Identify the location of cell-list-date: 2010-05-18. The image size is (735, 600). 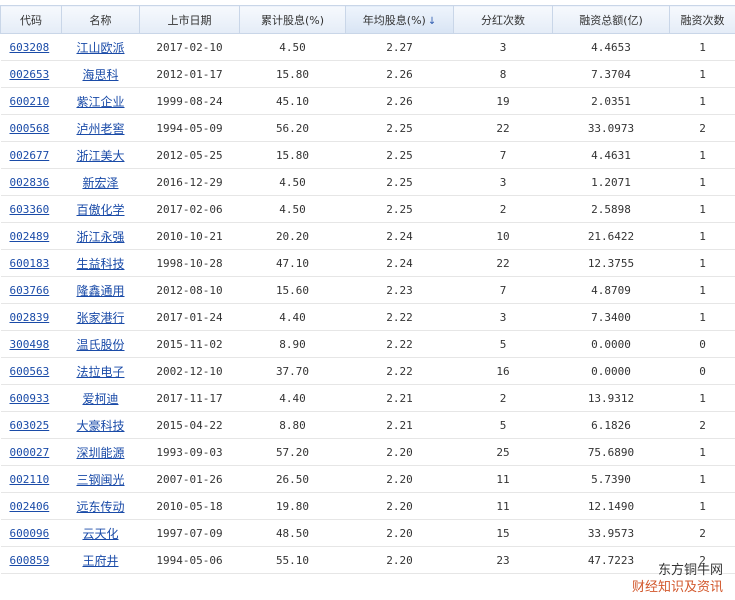
(189, 506).